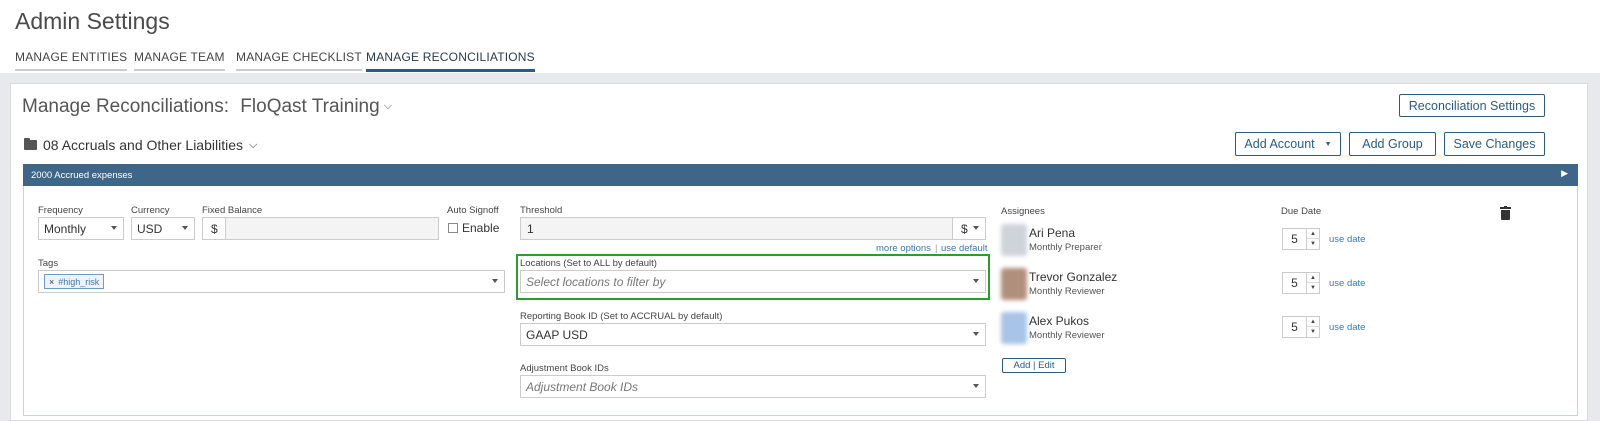 Image resolution: width=1600 pixels, height=421 pixels. I want to click on group-selector: 08 Accruals and Other Liabilities ⌵, so click(140, 145).